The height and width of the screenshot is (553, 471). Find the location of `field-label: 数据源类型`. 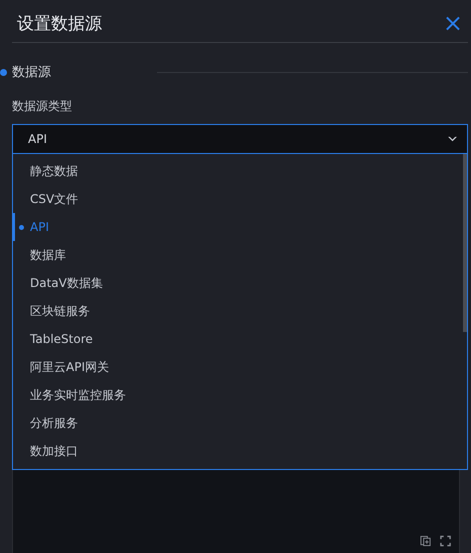

field-label: 数据源类型 is located at coordinates (42, 106).